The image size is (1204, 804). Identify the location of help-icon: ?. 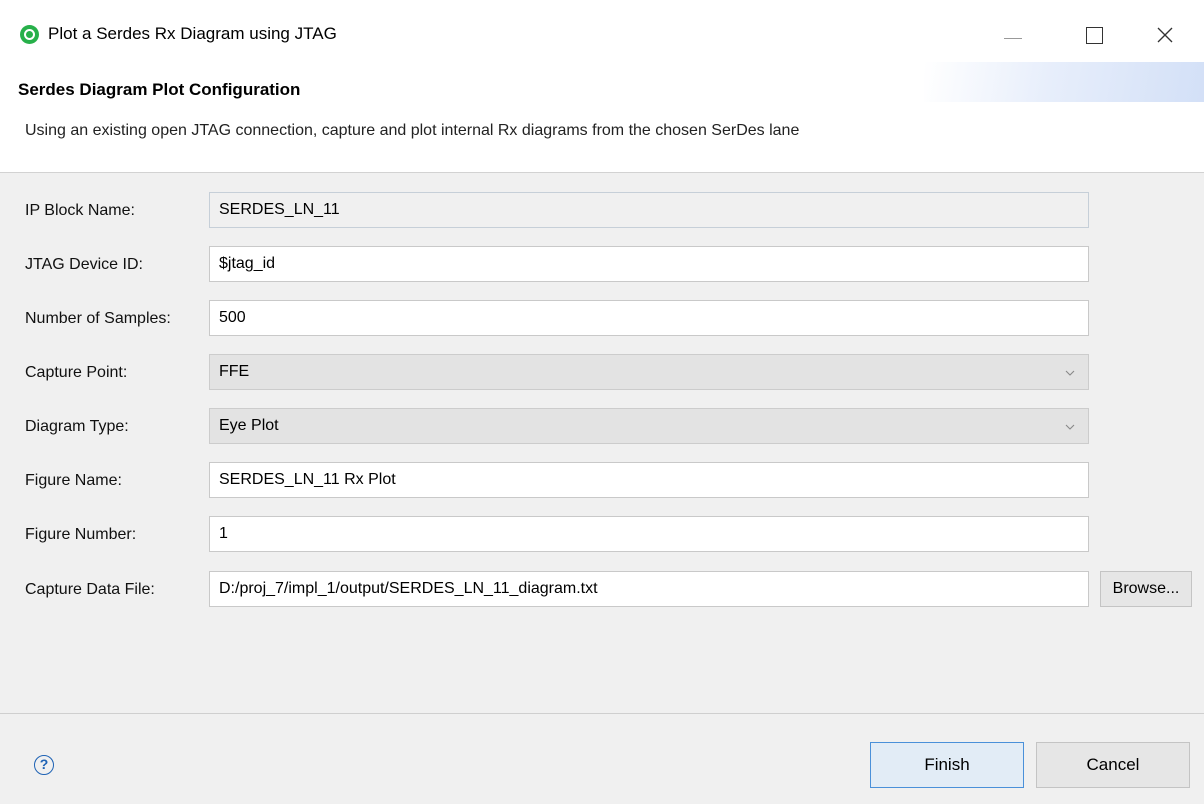
(44, 765).